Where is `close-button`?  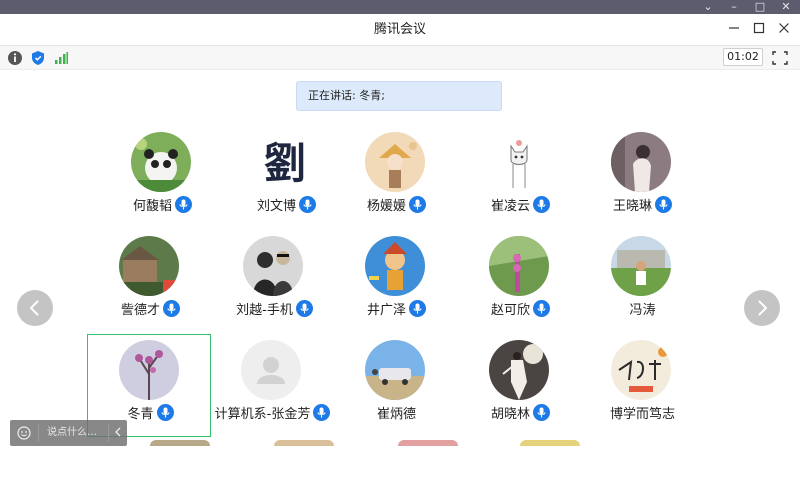 close-button is located at coordinates (784, 30).